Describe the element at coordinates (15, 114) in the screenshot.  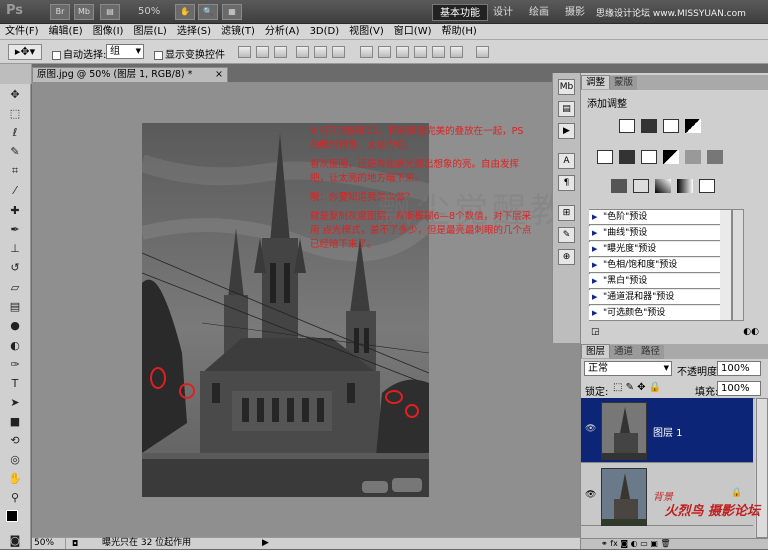
I see `marquee-tool-icon: ⬚` at that location.